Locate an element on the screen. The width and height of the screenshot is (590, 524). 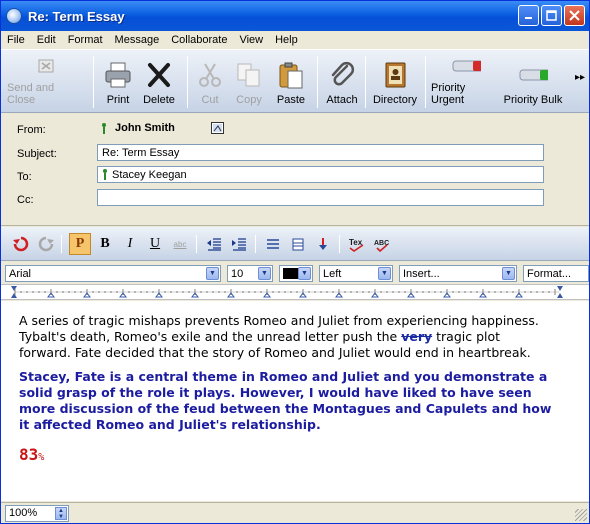
table-icon is located at coordinates (298, 244).